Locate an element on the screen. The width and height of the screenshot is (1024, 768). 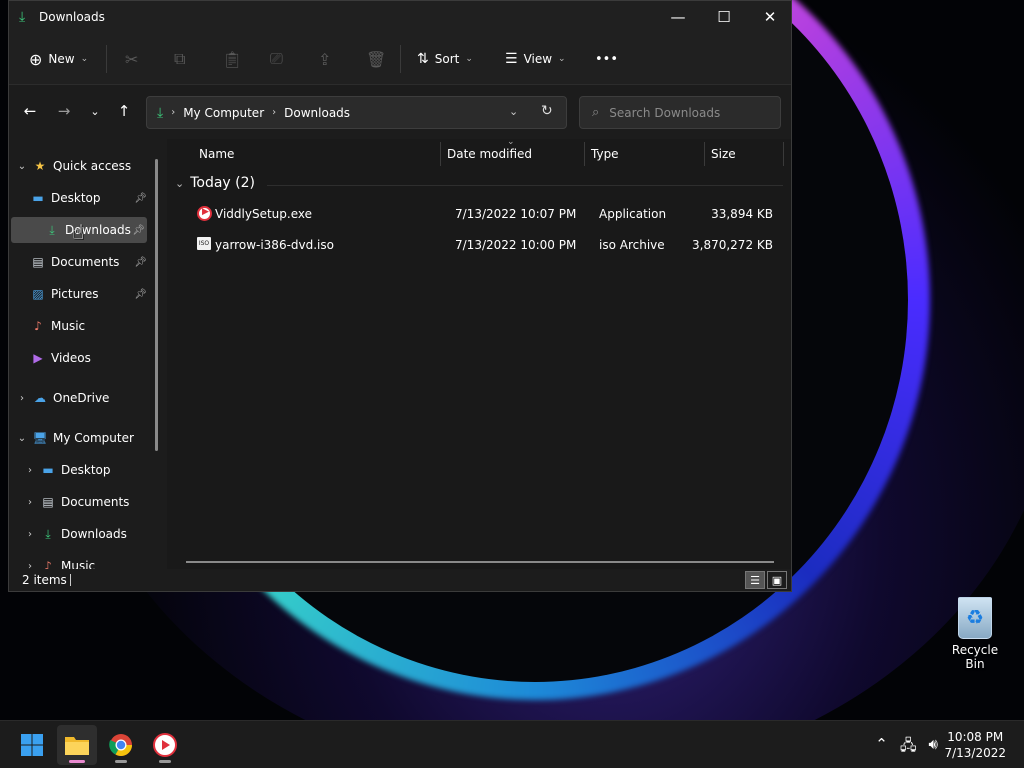
taskbar-file-explorer is located at coordinates (77, 745).